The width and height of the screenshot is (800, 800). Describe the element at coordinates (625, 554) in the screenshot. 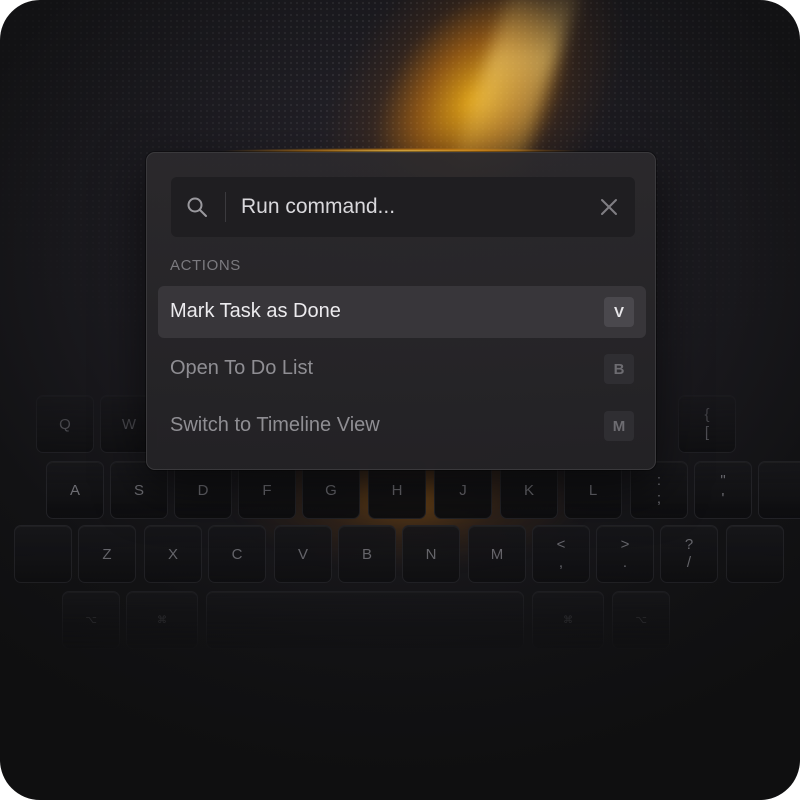

I see `keyboard-key: >.` at that location.